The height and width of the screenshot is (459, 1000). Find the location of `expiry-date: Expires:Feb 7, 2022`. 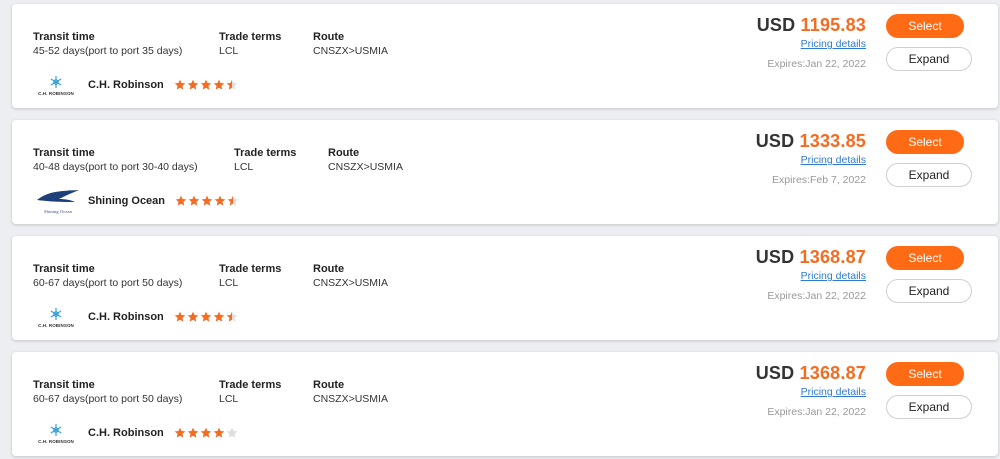

expiry-date: Expires:Feb 7, 2022 is located at coordinates (819, 180).